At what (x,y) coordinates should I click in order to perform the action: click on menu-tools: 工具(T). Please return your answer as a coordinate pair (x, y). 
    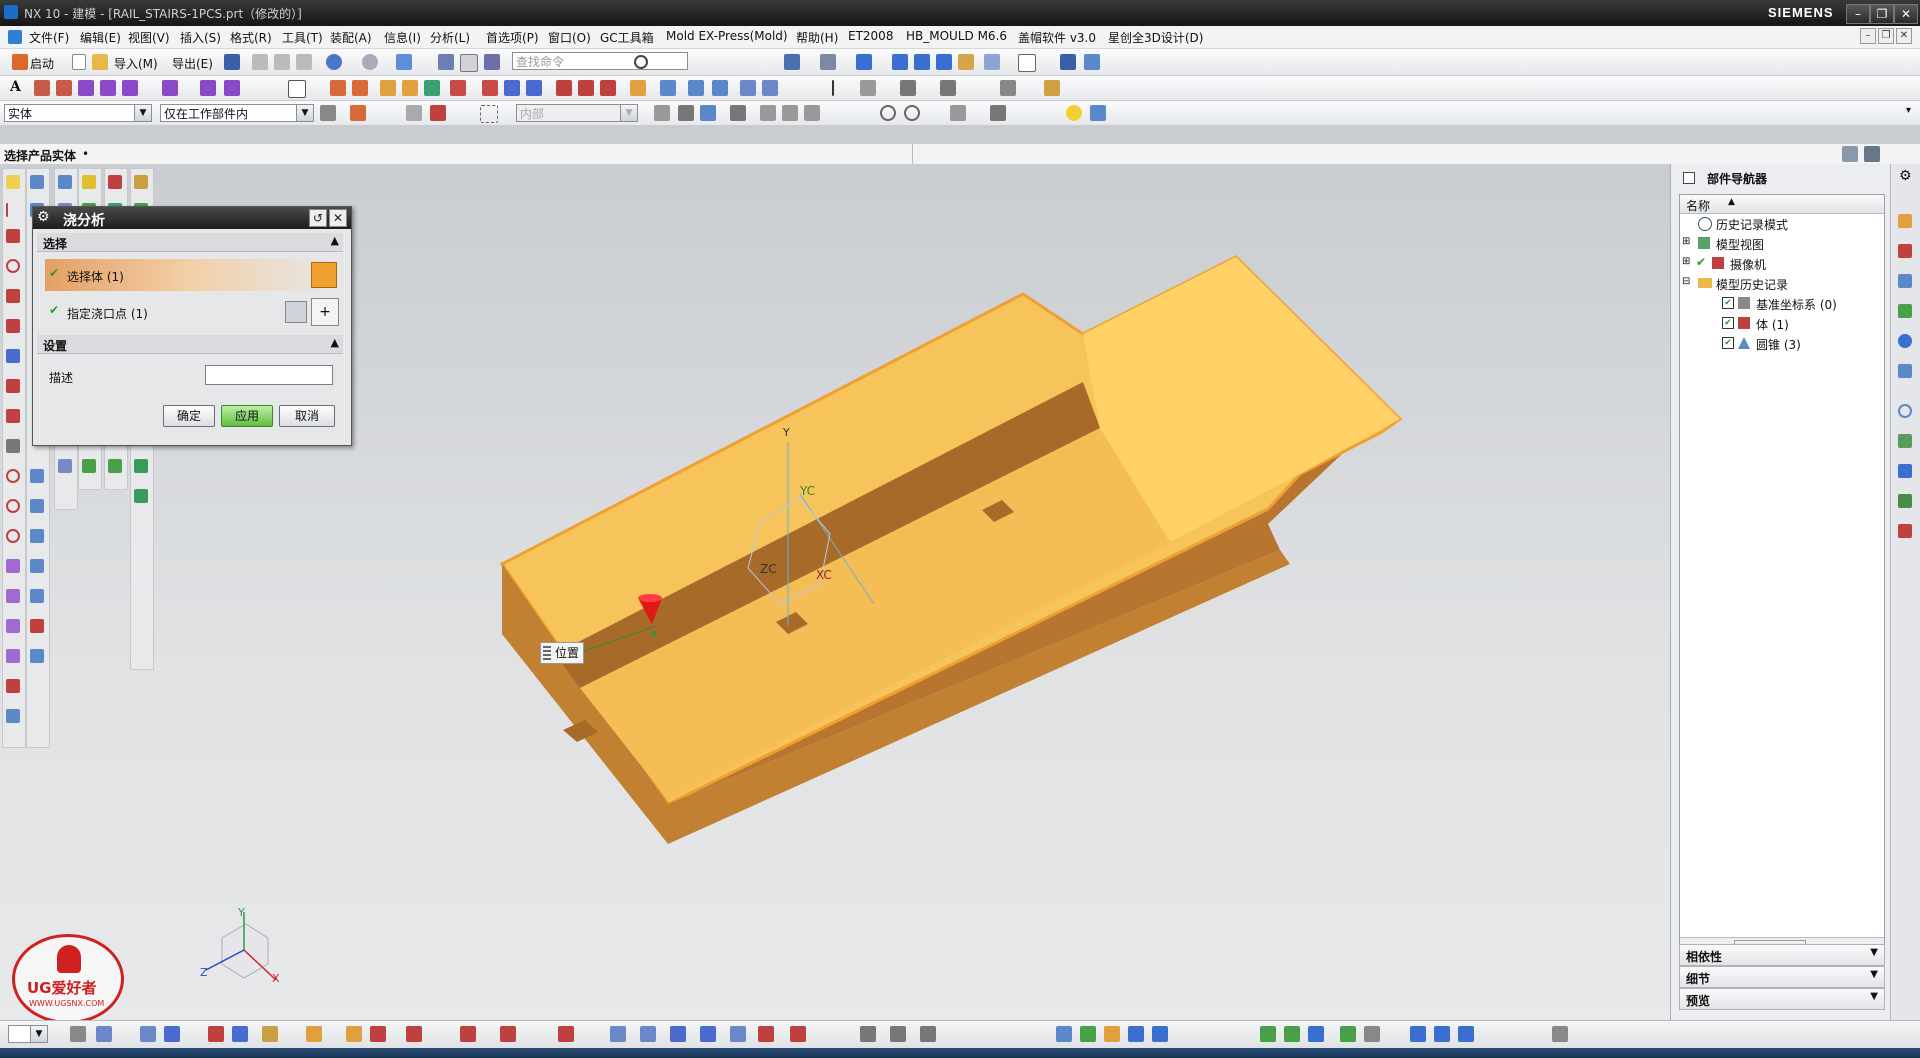
    Looking at the image, I should click on (302, 37).